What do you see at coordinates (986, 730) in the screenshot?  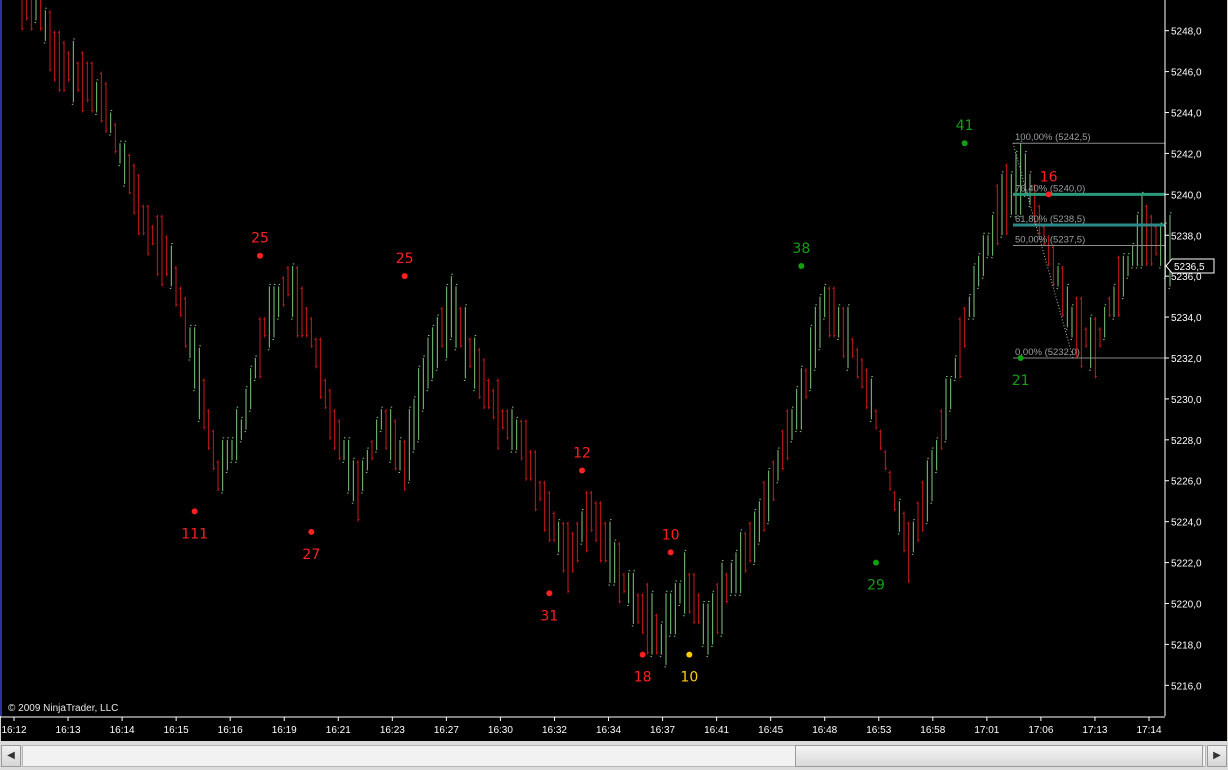 I see `x-tick-label: 17:01` at bounding box center [986, 730].